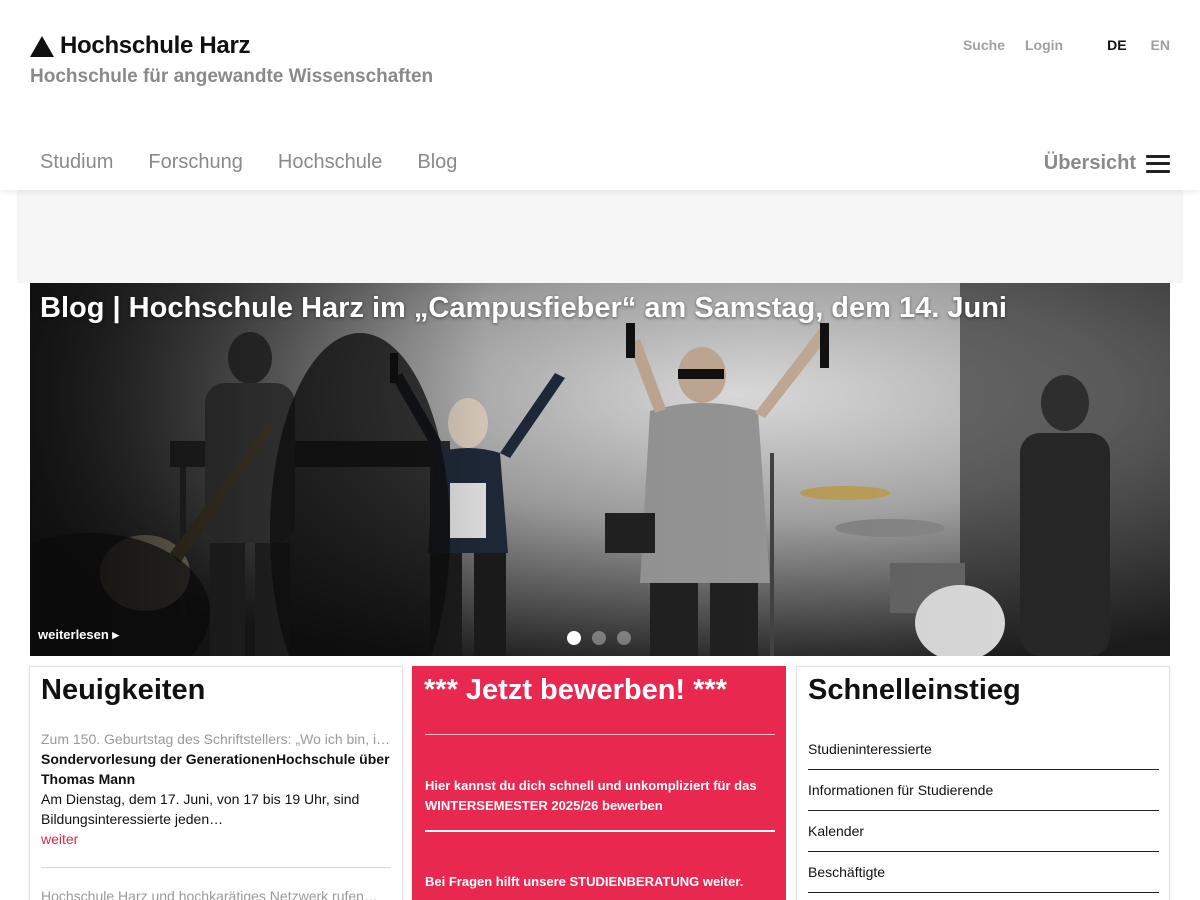  I want to click on hamburger-menu-icon, so click(1158, 163).